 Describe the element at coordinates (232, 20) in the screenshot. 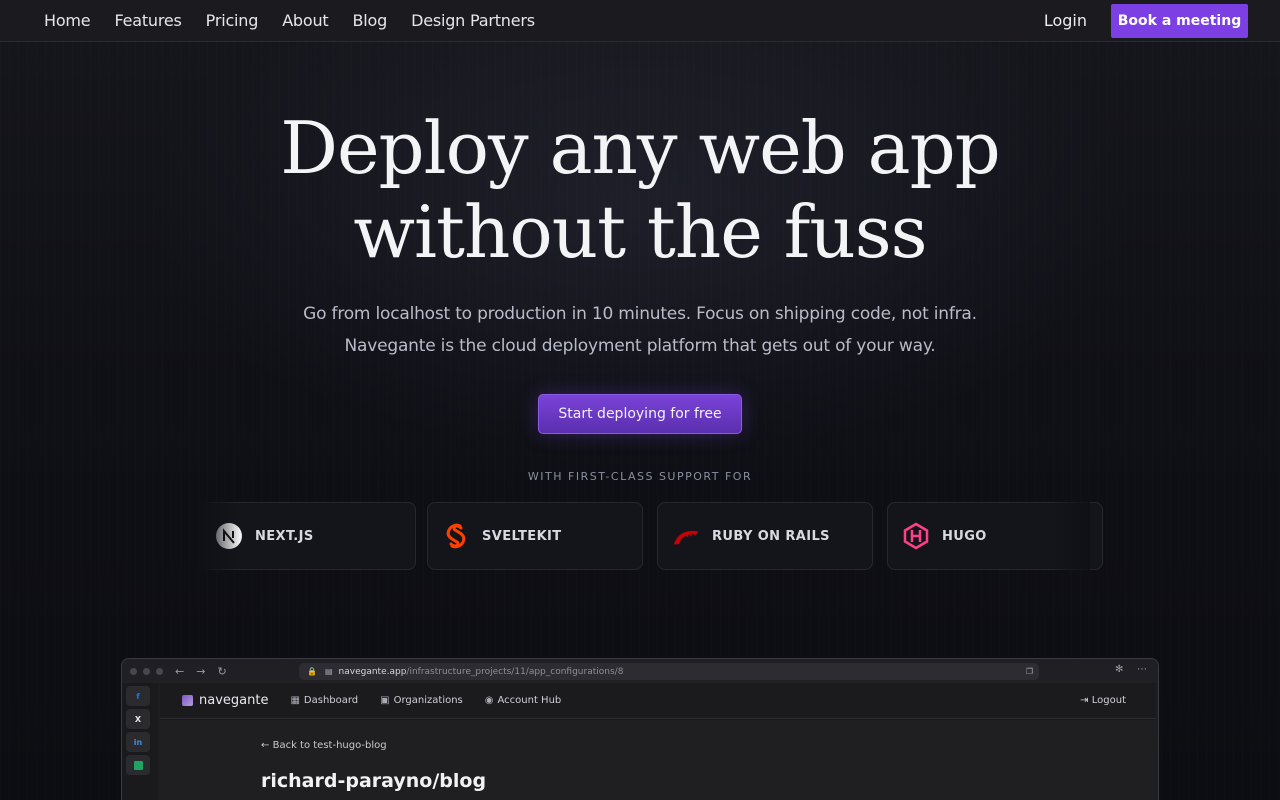

I see `nav-link-pricing: Pricing` at that location.